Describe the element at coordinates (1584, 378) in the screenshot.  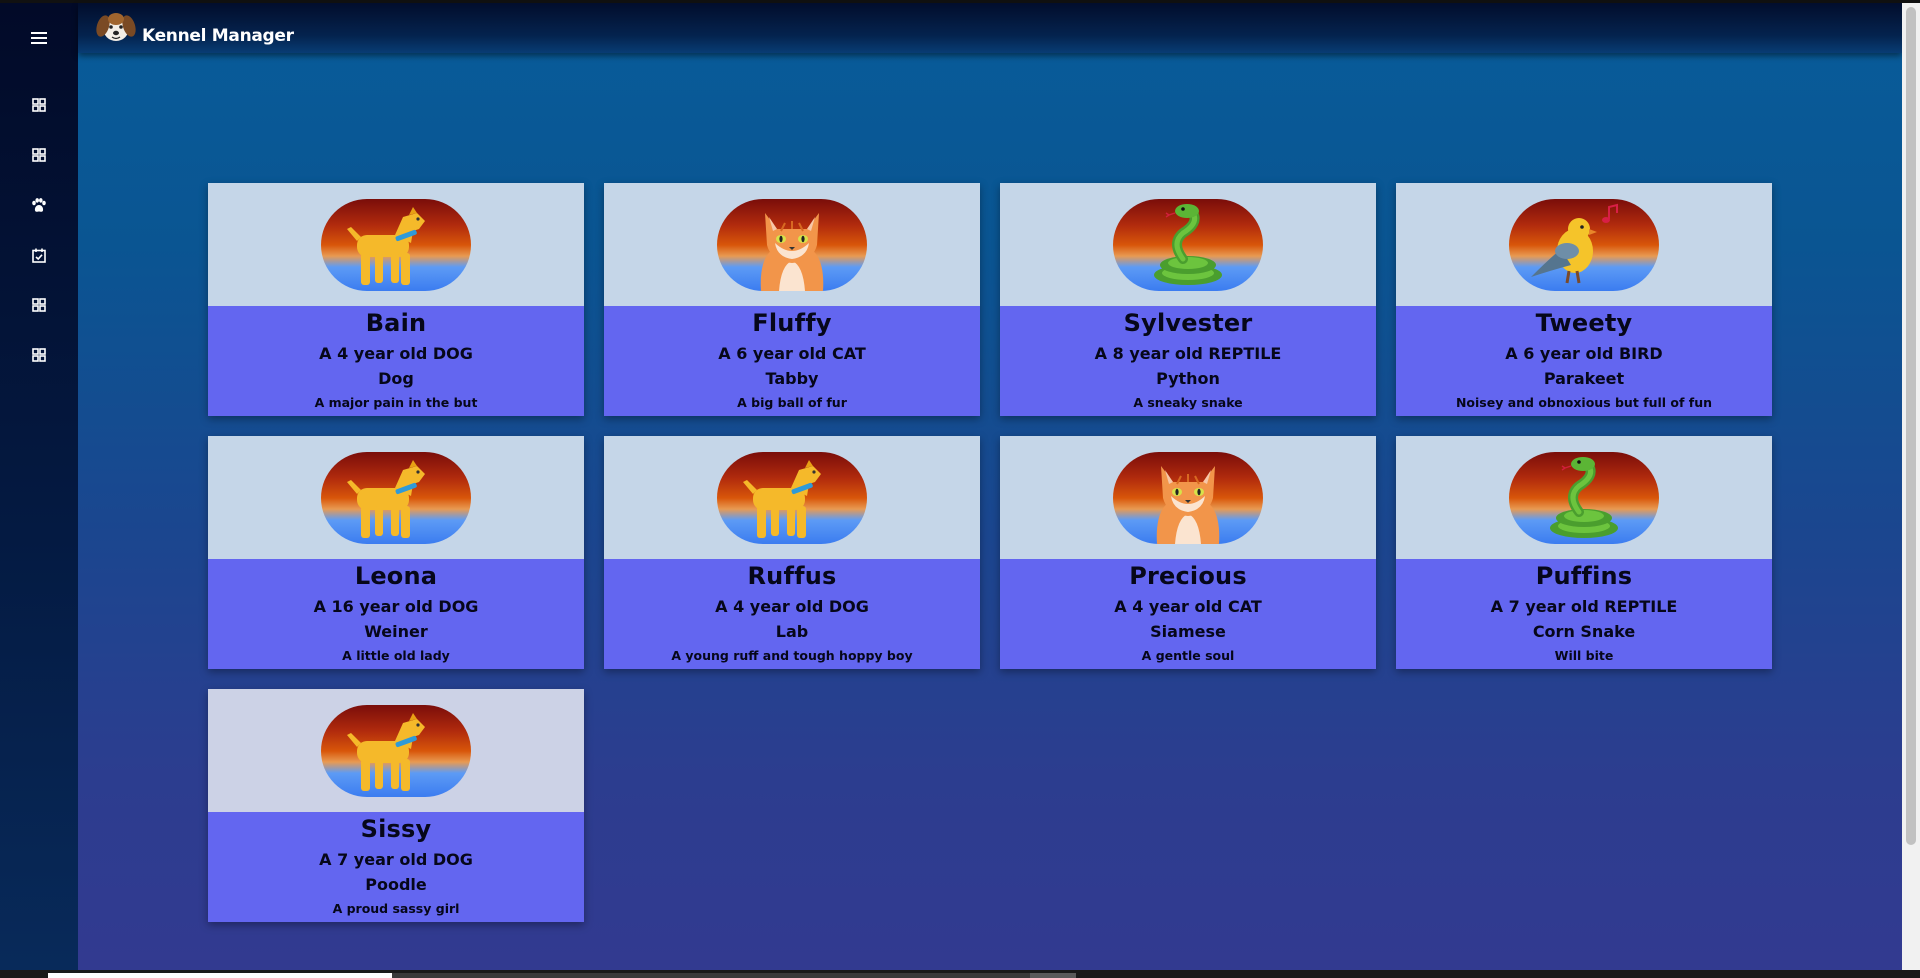
I see `pet-breed: Parakeet` at that location.